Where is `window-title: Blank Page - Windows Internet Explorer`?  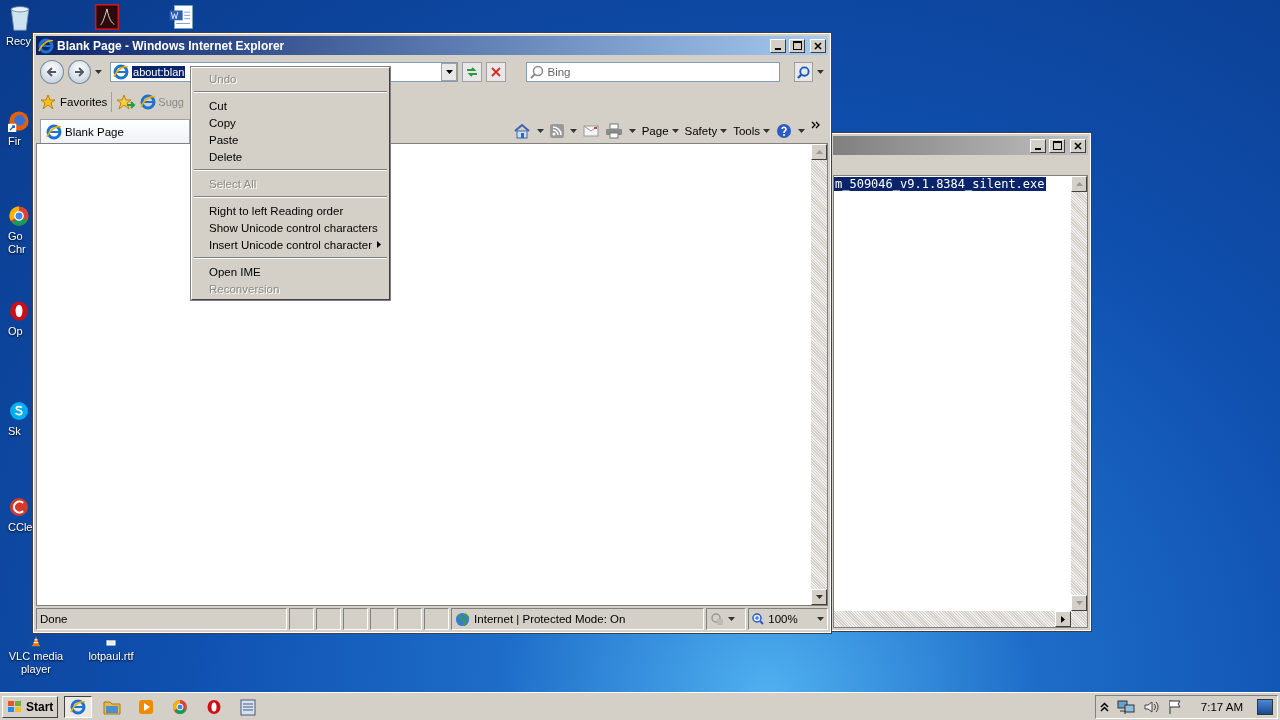 window-title: Blank Page - Windows Internet Explorer is located at coordinates (171, 45).